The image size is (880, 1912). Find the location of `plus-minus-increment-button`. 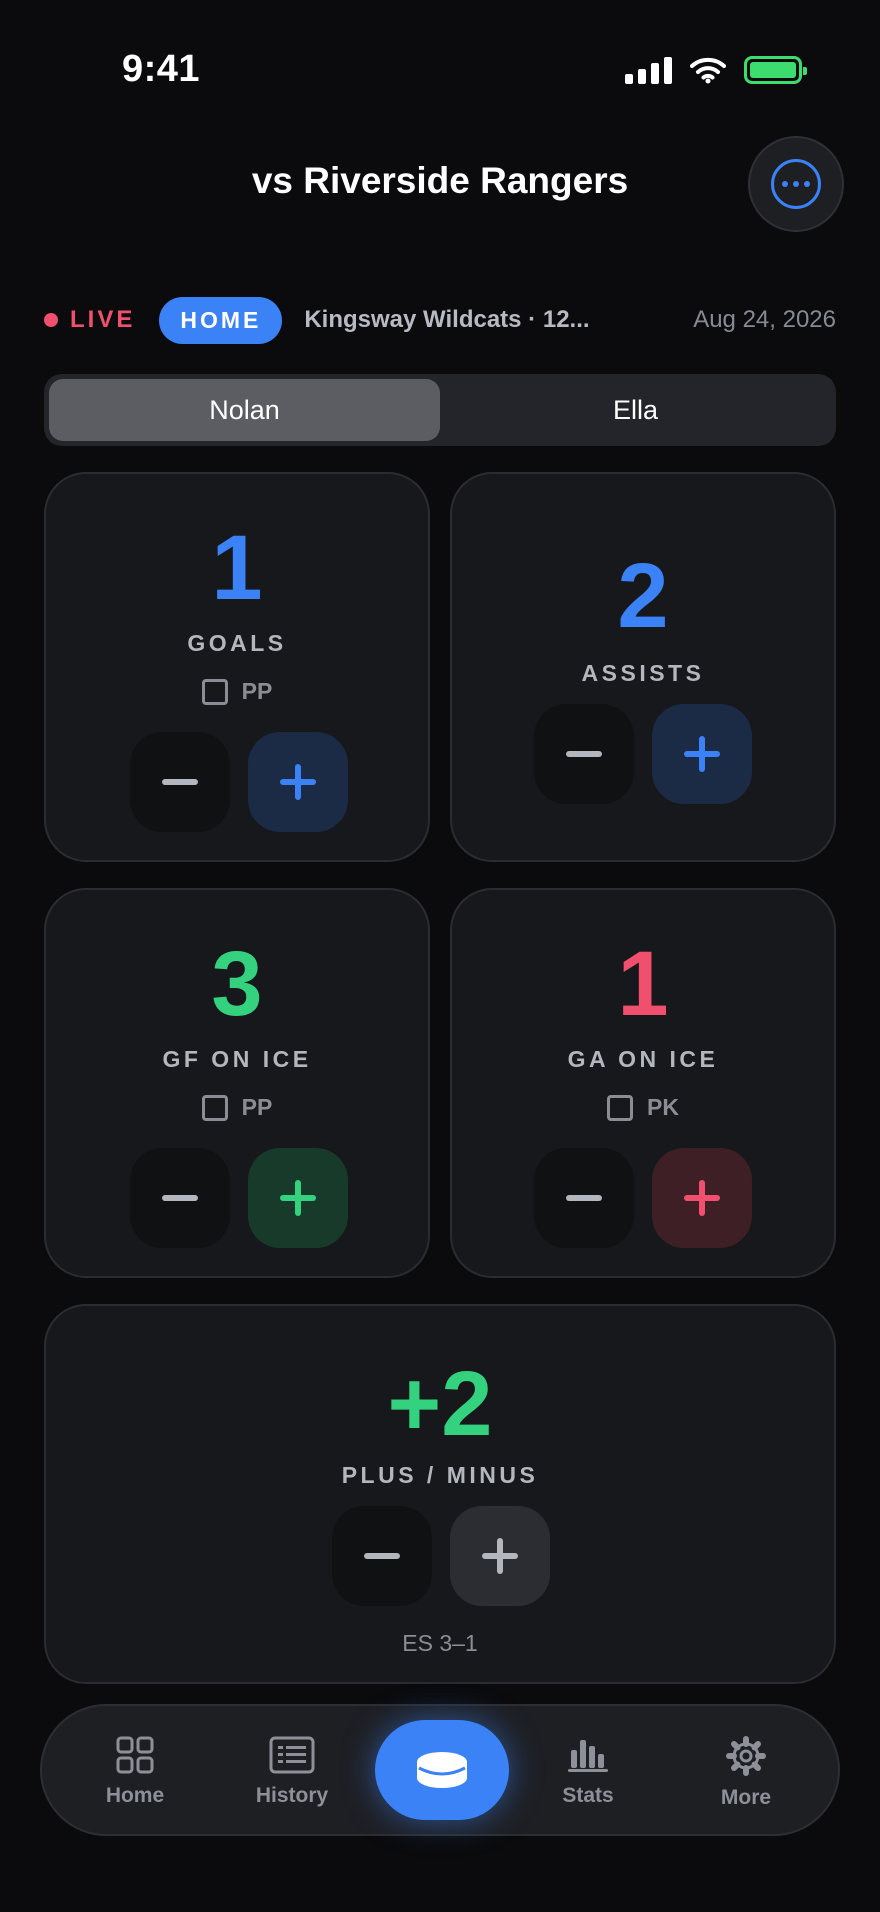

plus-minus-increment-button is located at coordinates (500, 1556).